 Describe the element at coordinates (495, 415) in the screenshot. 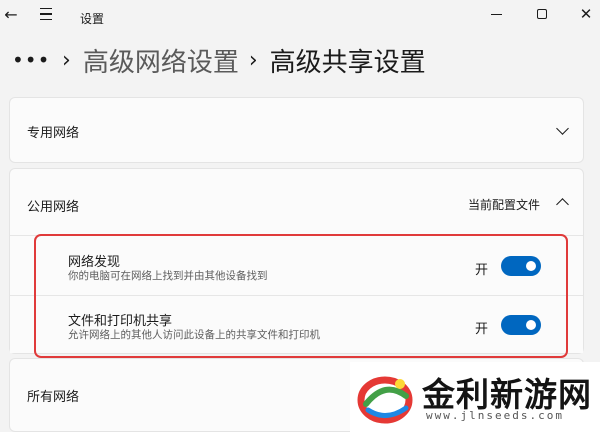

I see `logo-url: www.jlnseeds.com` at that location.